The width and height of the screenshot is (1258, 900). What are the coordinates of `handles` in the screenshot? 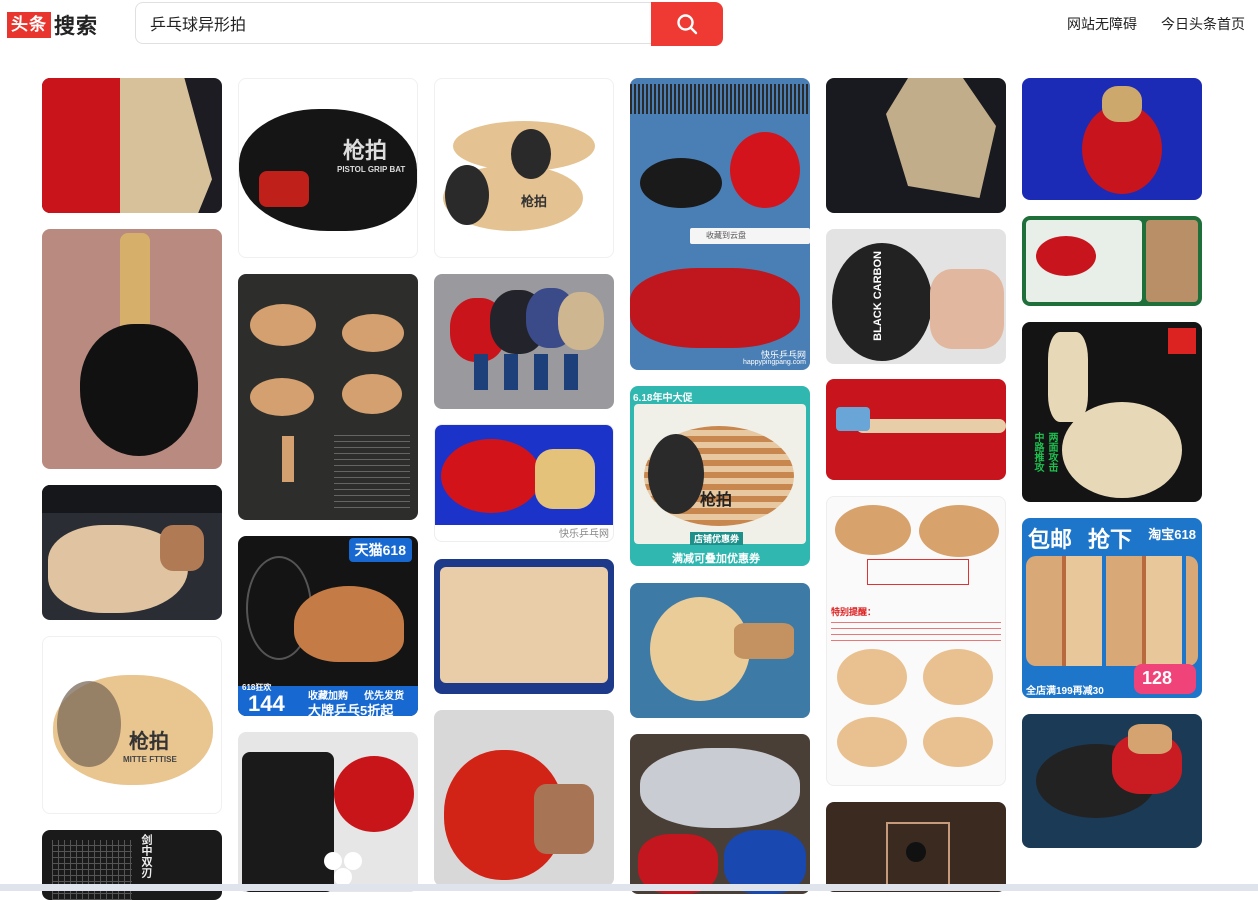 It's located at (529, 372).